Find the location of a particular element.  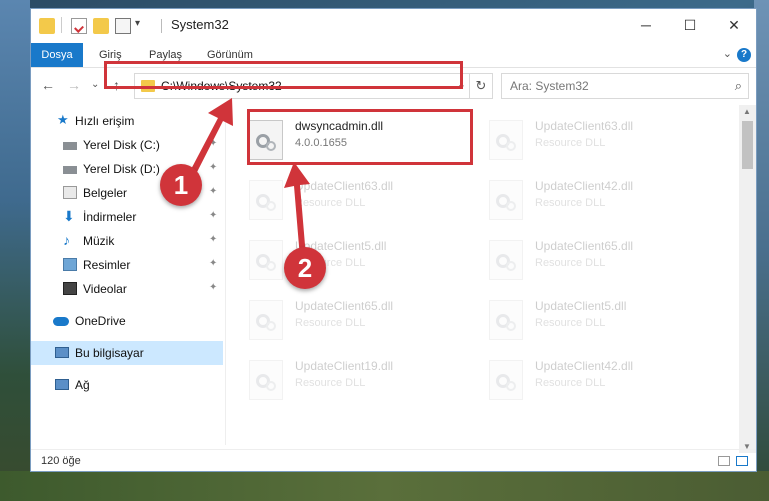

arrow-to-file is located at coordinates (297, 210).